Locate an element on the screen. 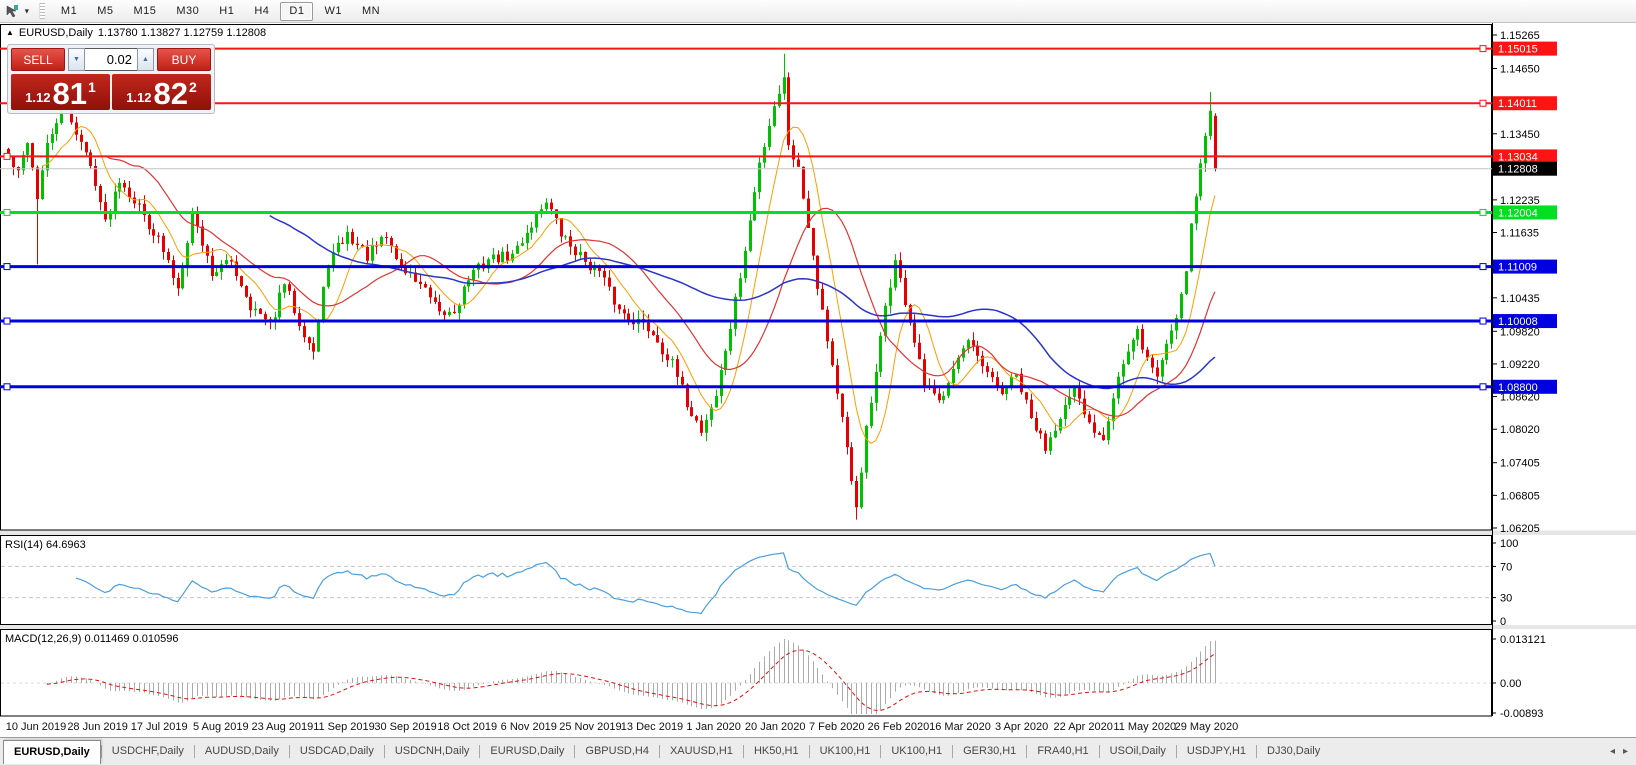  tab-usdchf-daily: USDCHF,Daily is located at coordinates (148, 751).